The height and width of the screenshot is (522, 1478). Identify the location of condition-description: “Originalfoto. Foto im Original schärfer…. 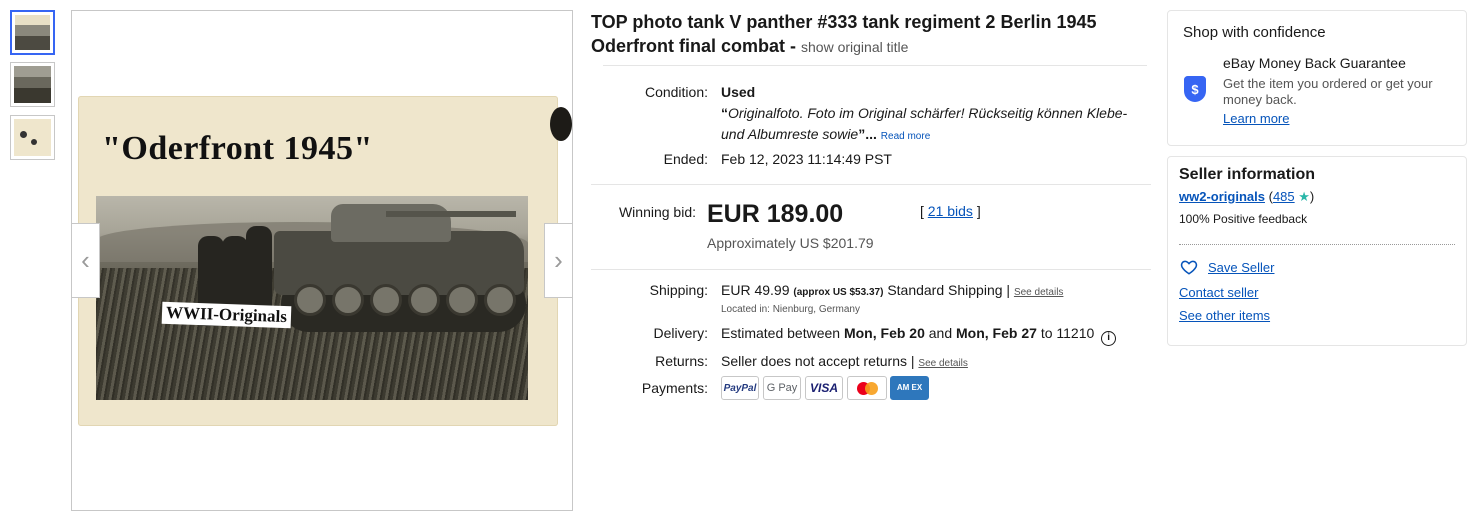
(931, 125).